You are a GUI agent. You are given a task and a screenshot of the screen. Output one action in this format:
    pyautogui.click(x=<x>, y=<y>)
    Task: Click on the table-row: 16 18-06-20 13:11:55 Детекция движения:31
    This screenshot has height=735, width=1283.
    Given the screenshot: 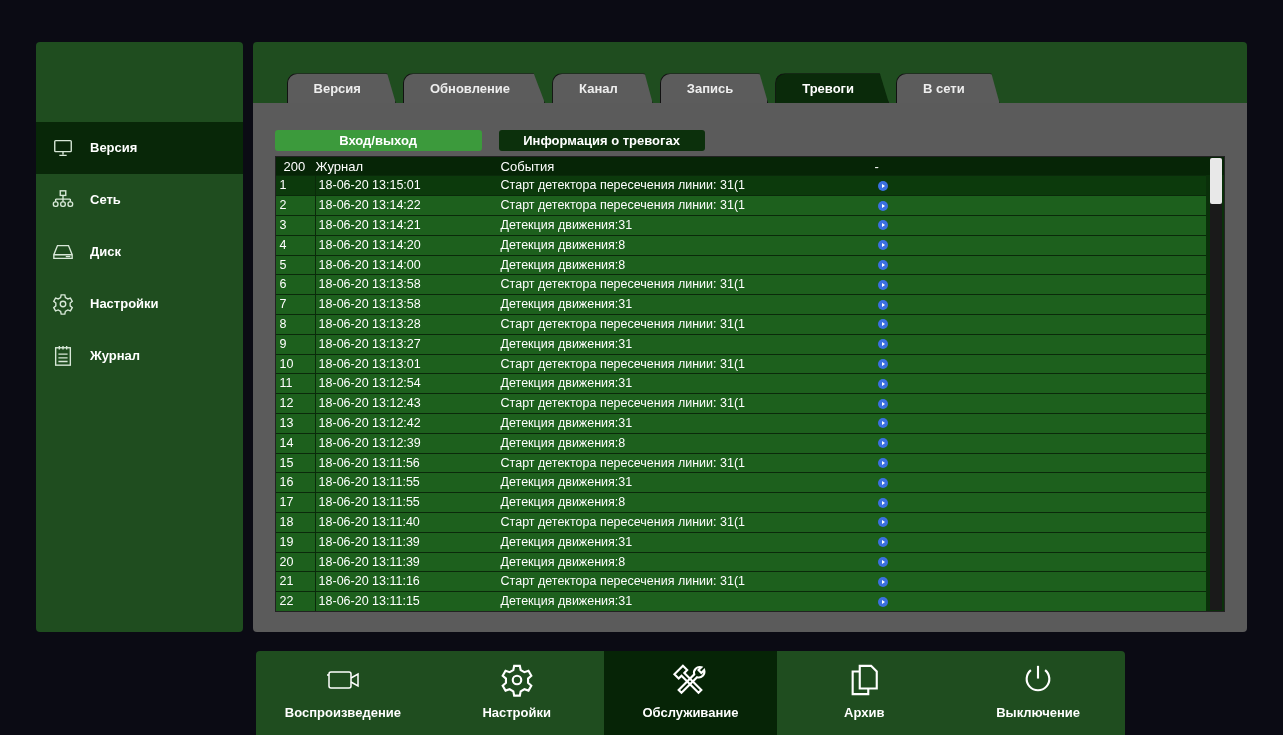 What is the action you would take?
    pyautogui.click(x=740, y=482)
    